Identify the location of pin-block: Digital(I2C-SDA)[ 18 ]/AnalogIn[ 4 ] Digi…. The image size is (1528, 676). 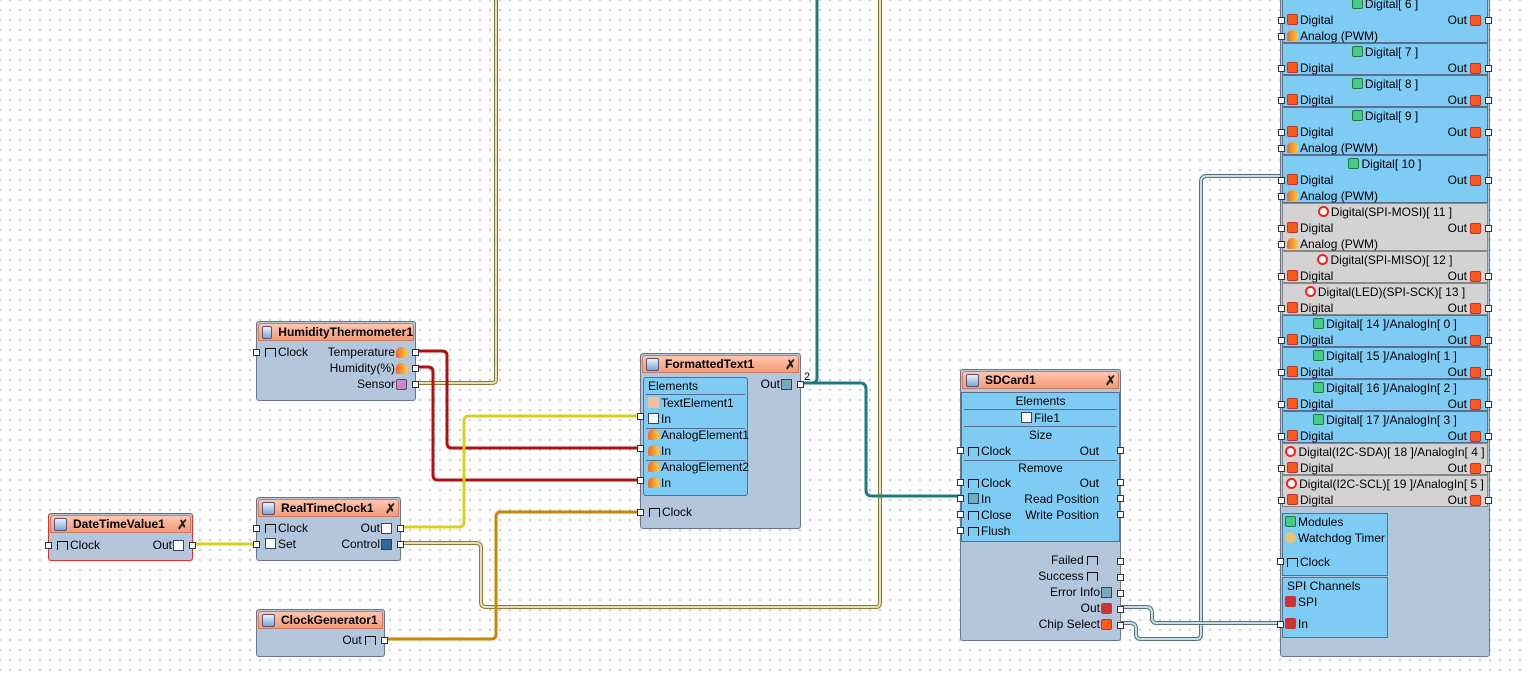
(1385, 459).